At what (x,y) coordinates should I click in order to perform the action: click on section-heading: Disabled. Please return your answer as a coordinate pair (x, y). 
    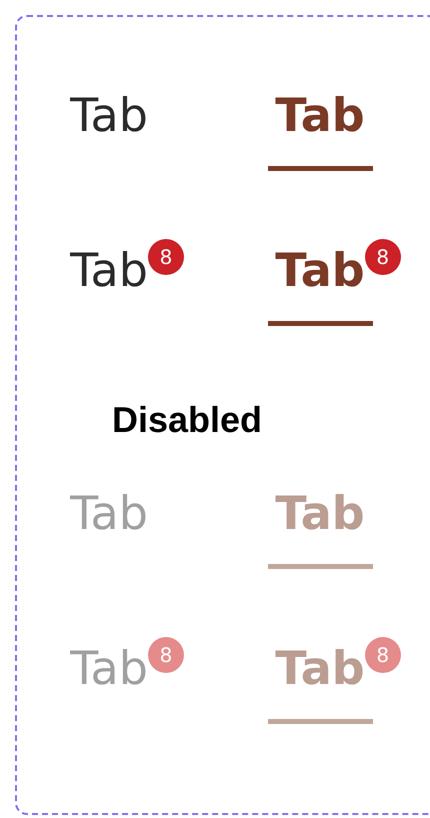
    Looking at the image, I should click on (187, 420).